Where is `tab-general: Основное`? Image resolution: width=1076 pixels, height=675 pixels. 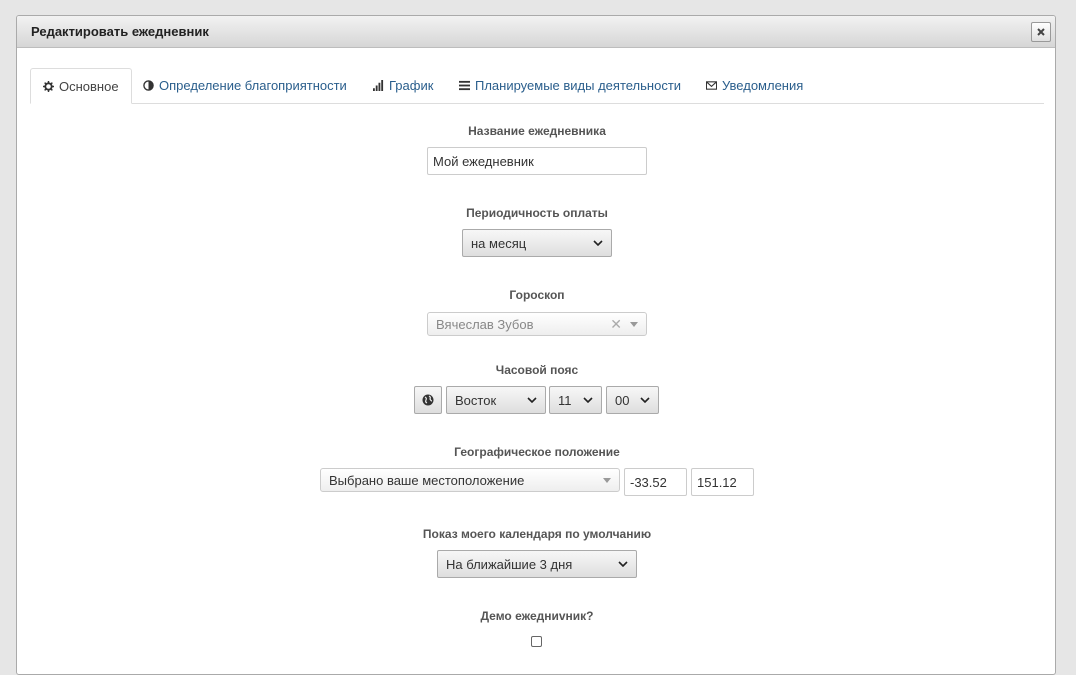 tab-general: Основное is located at coordinates (81, 86).